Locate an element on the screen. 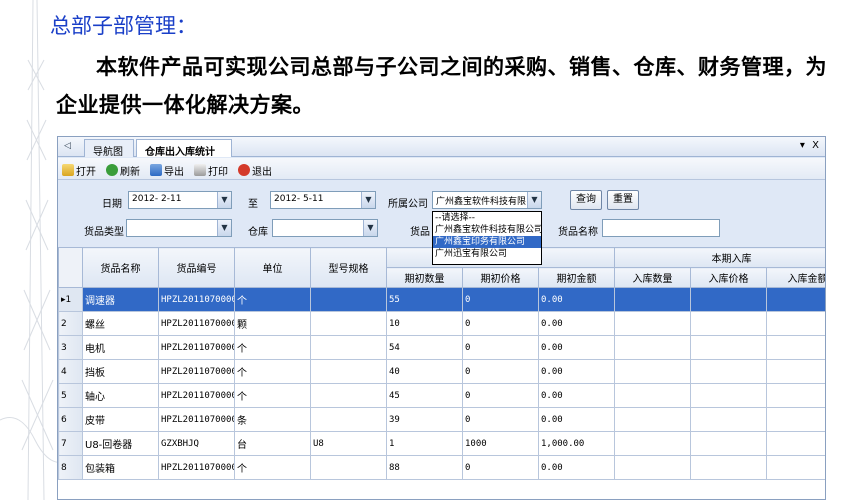  cell-open-qty: 10 is located at coordinates (424, 323).